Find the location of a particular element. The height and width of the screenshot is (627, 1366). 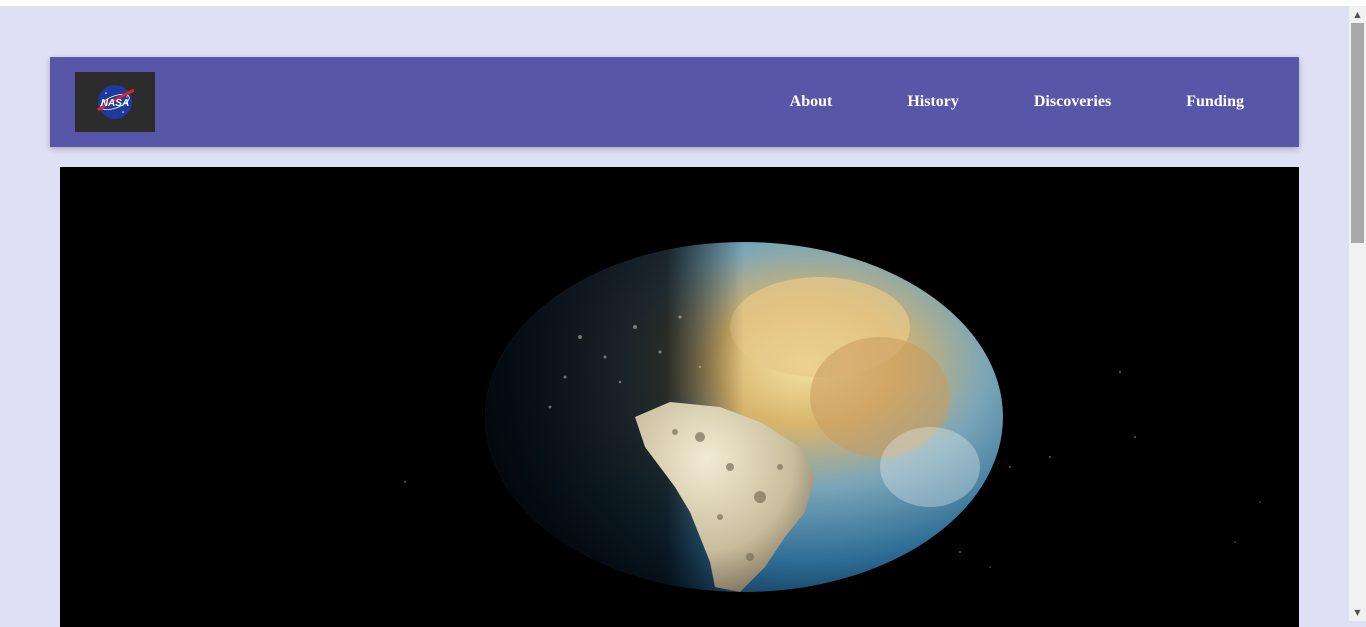

nasa-meatball-icon: NASA is located at coordinates (116, 102).